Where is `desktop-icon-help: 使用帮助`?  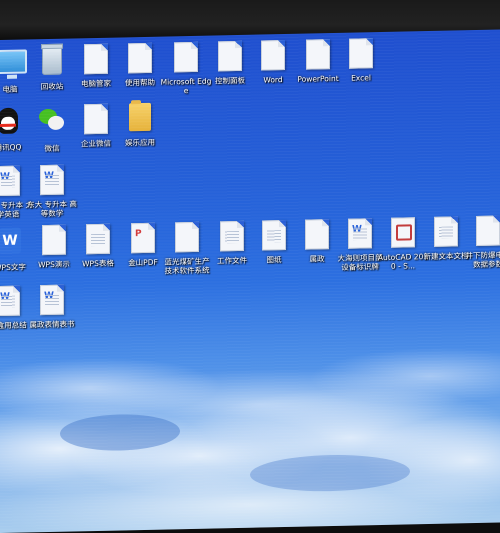
desktop-icon-help: 使用帮助 is located at coordinates (140, 65).